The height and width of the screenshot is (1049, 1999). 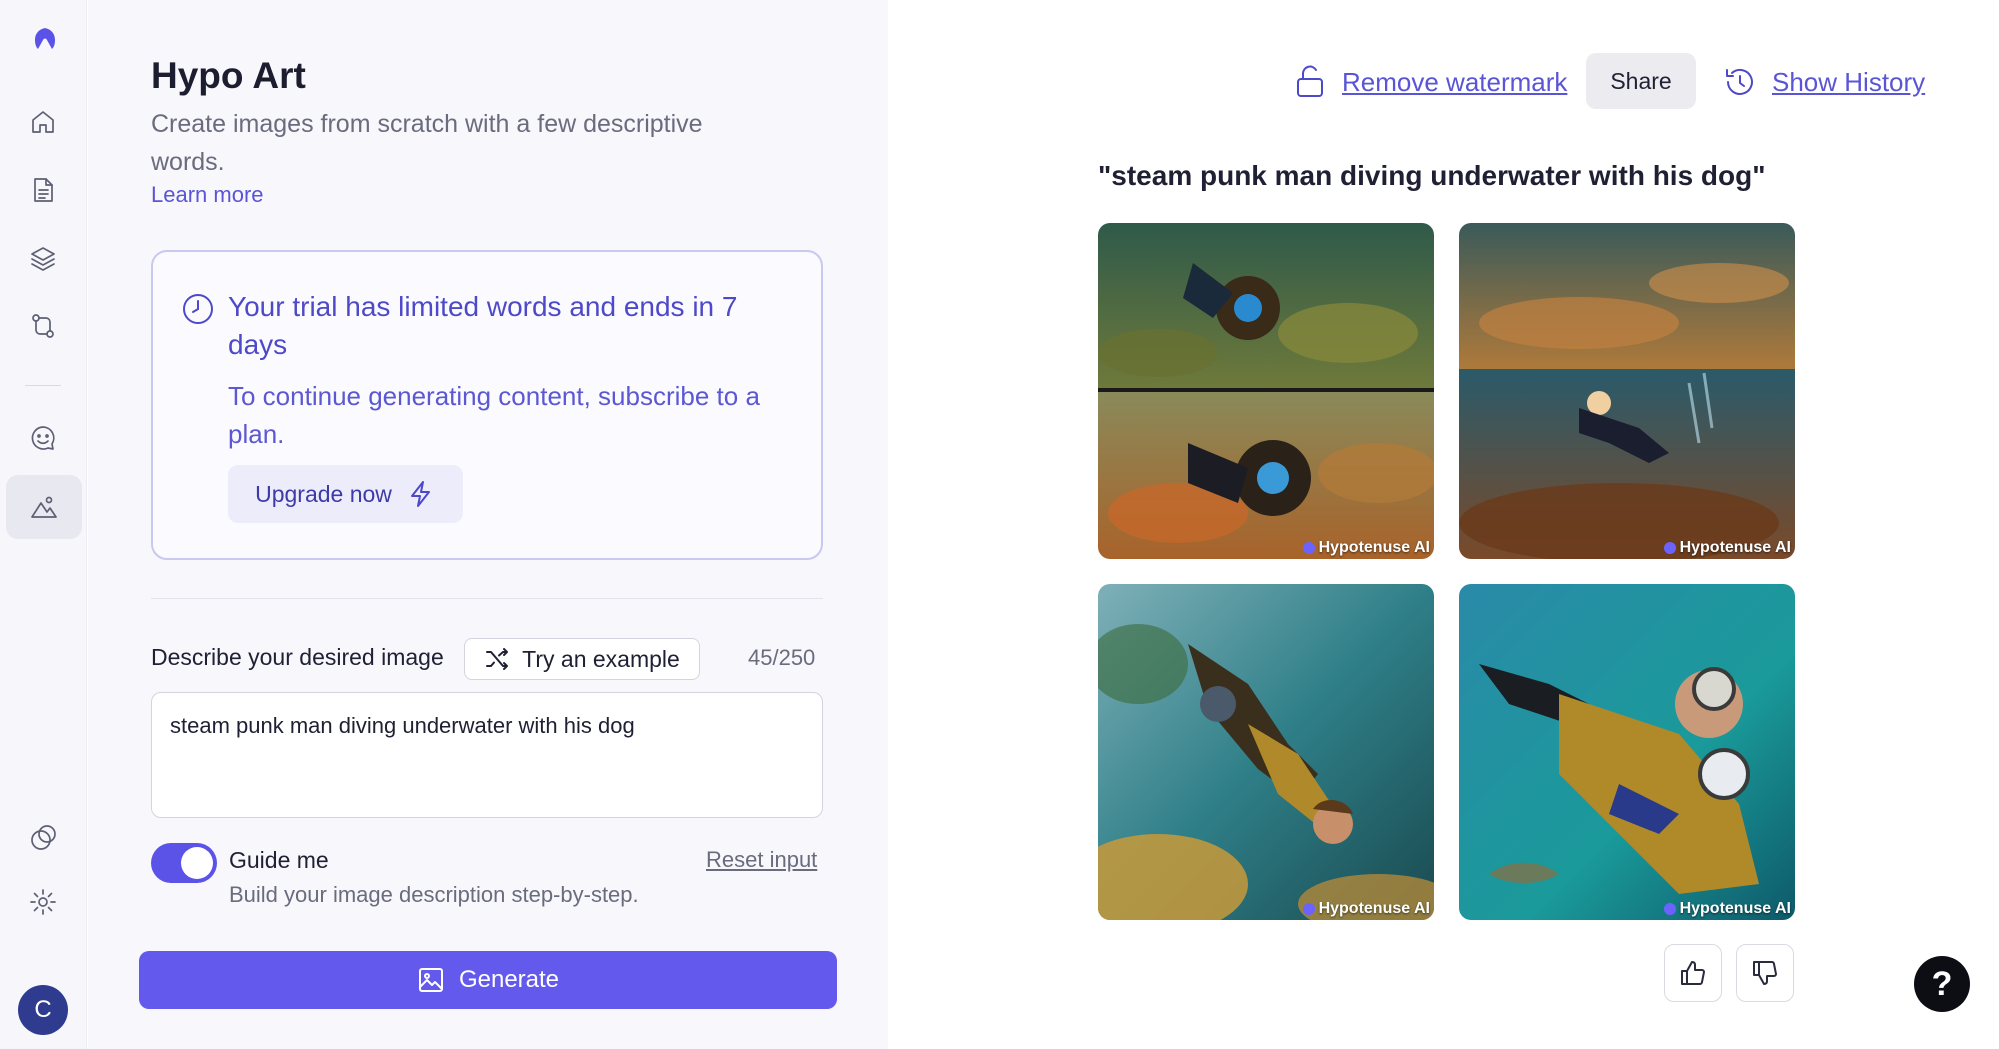 What do you see at coordinates (430, 980) in the screenshot?
I see `image-icon` at bounding box center [430, 980].